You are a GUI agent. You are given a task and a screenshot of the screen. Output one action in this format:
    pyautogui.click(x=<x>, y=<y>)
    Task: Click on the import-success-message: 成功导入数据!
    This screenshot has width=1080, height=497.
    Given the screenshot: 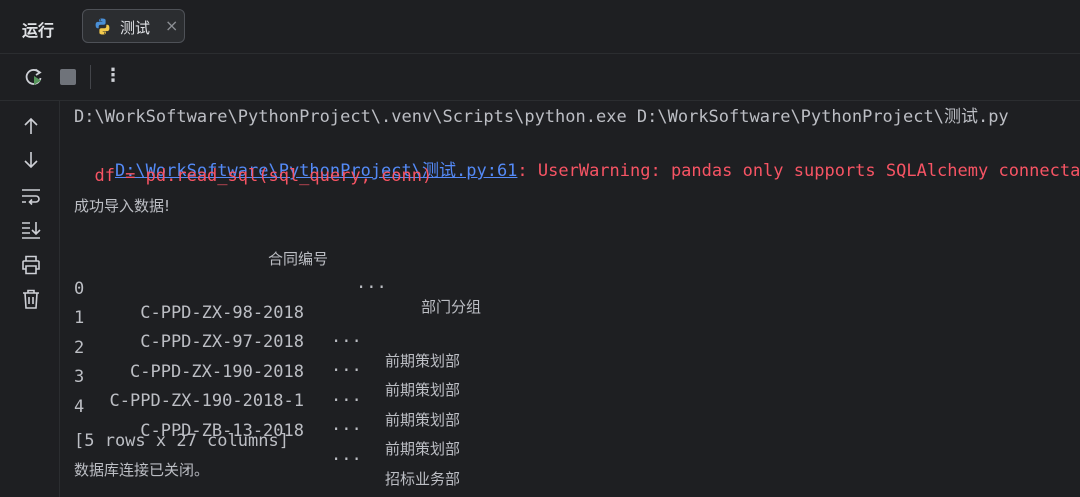 What is the action you would take?
    pyautogui.click(x=122, y=206)
    